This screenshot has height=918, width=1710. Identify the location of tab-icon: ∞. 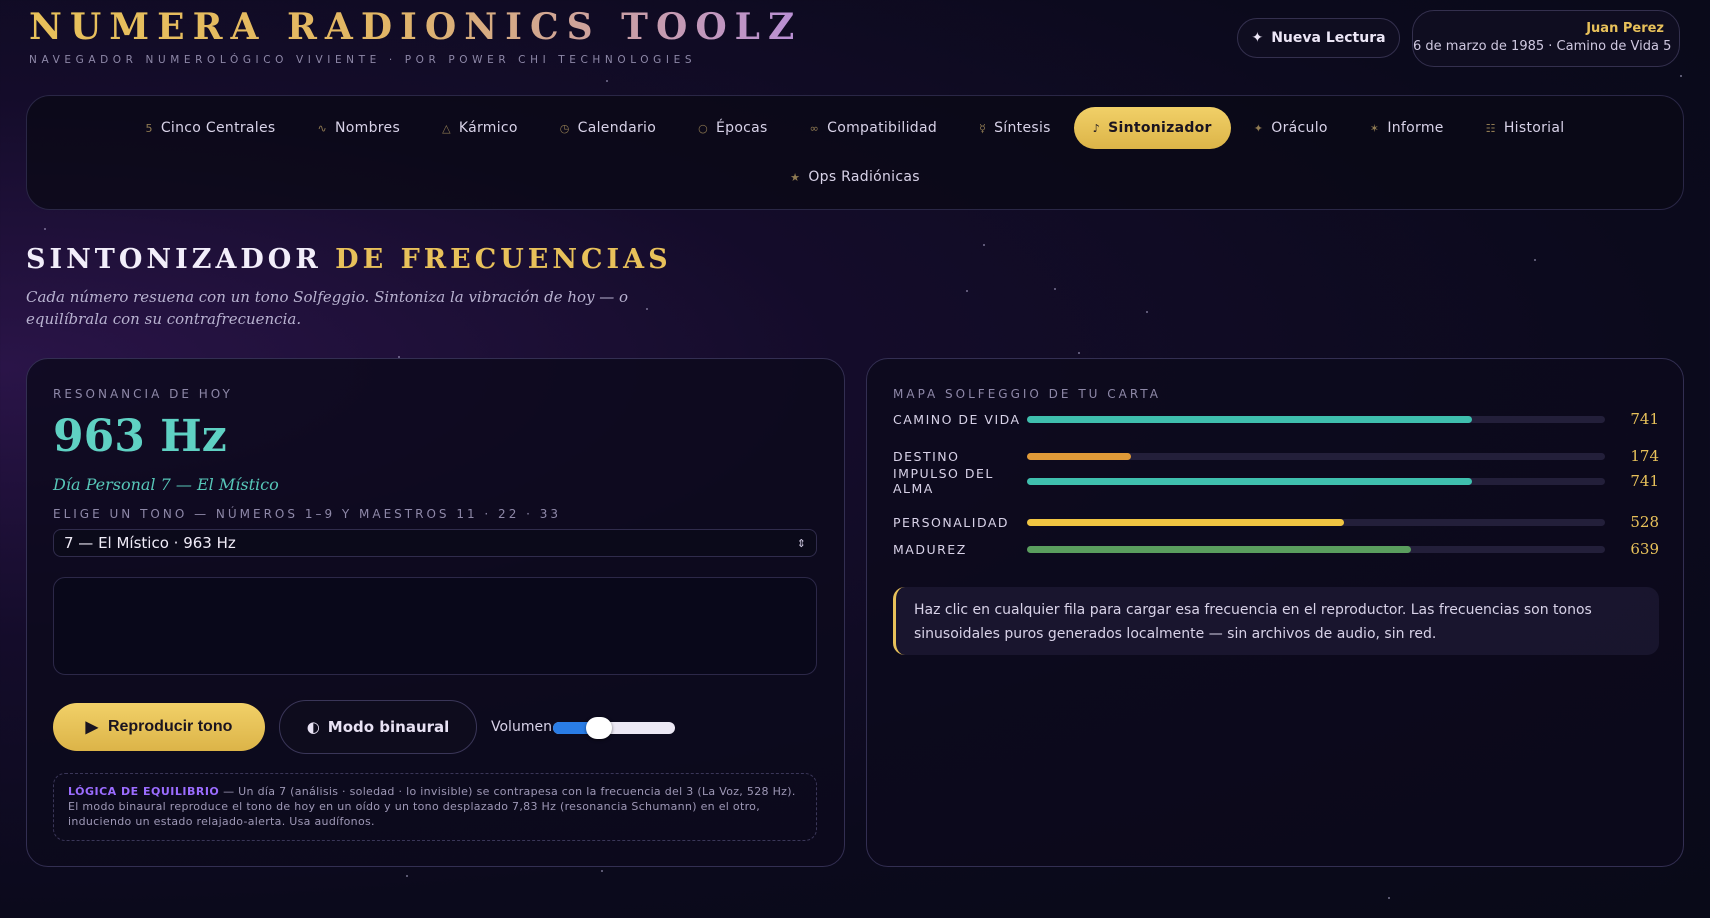
(814, 128).